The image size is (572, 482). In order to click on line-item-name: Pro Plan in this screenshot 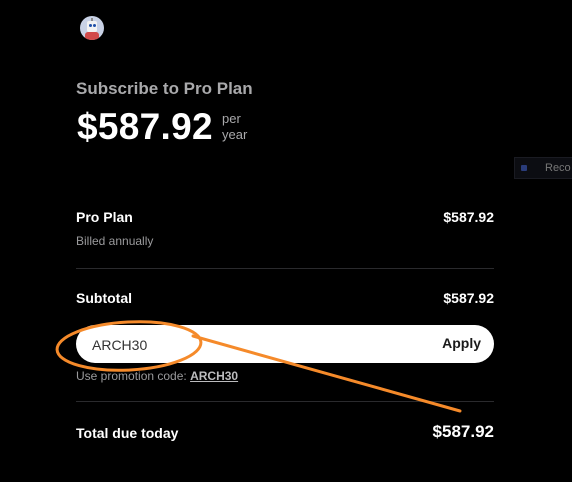, I will do `click(104, 217)`.